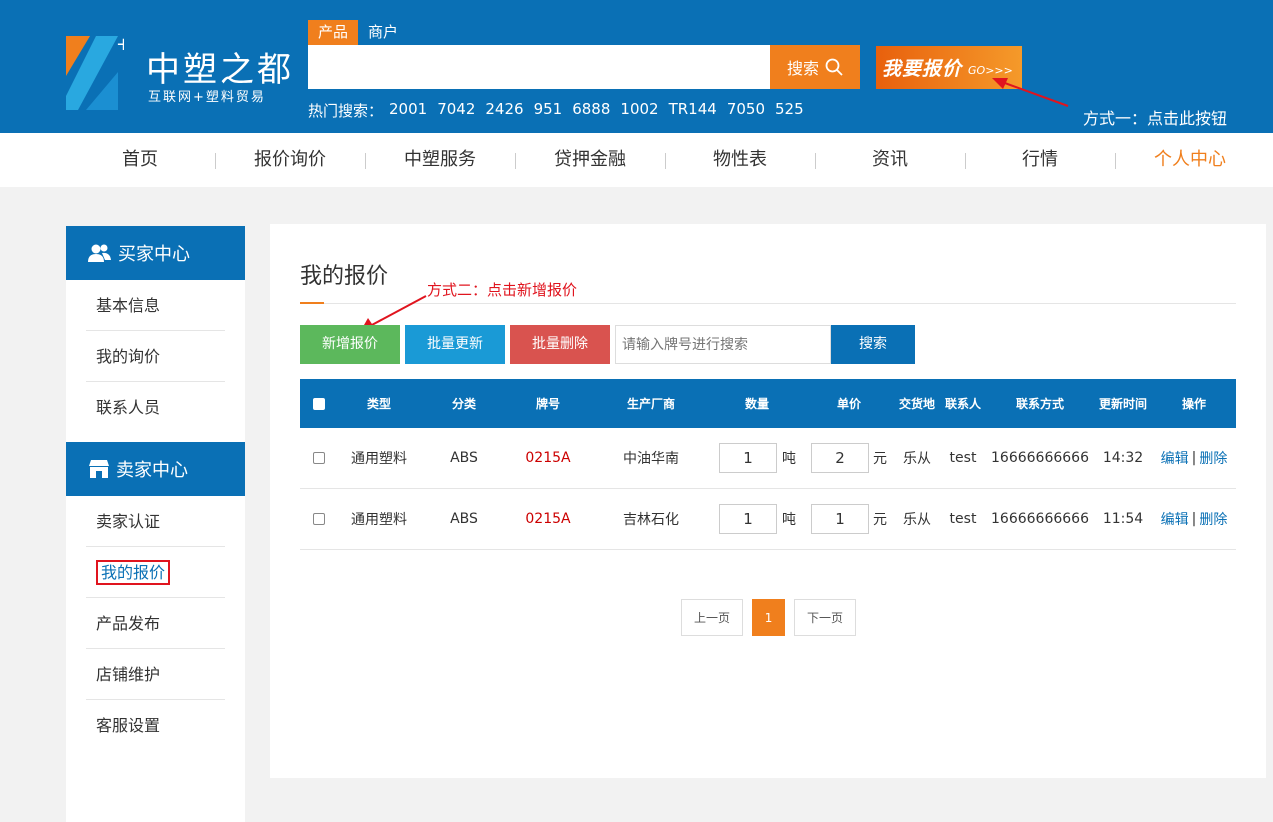  What do you see at coordinates (651, 520) in the screenshot?
I see `cell-maker: 吉林石化` at bounding box center [651, 520].